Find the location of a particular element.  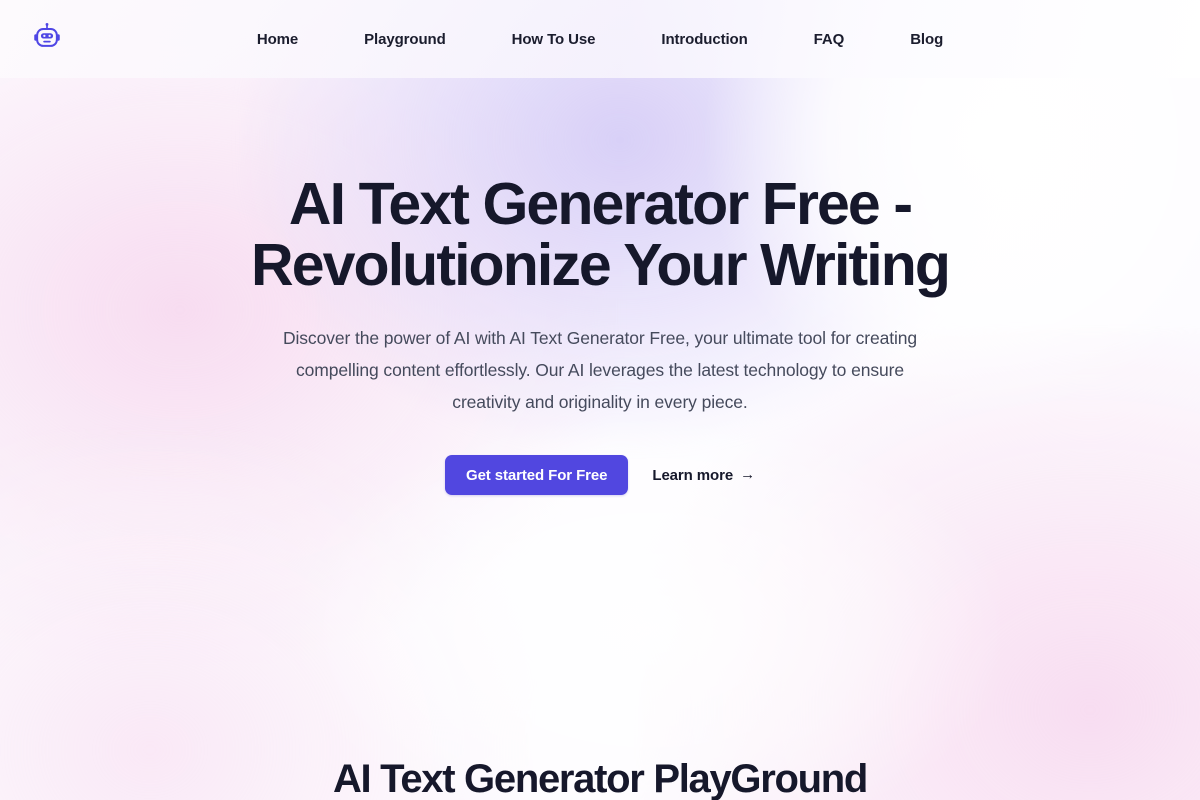

learn-more-label: Learn more is located at coordinates (693, 475).